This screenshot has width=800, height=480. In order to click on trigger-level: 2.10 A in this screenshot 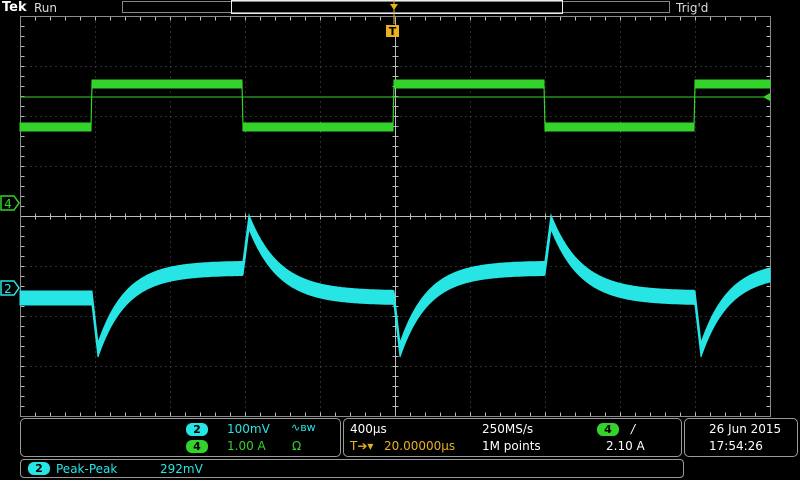, I will do `click(625, 446)`.